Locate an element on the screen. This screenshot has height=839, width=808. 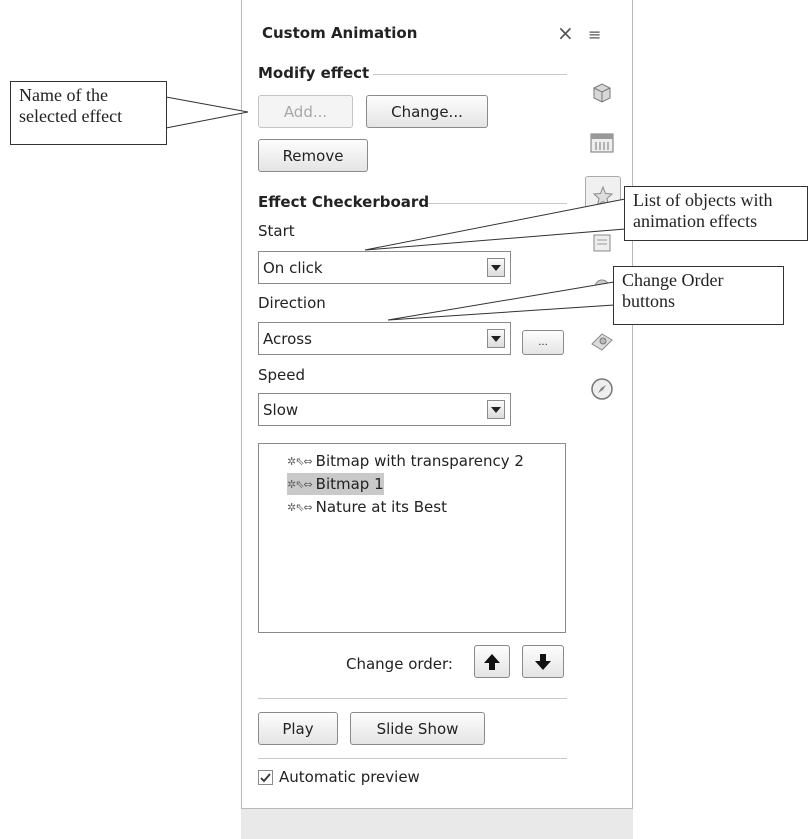
start-label: Start is located at coordinates (276, 231).